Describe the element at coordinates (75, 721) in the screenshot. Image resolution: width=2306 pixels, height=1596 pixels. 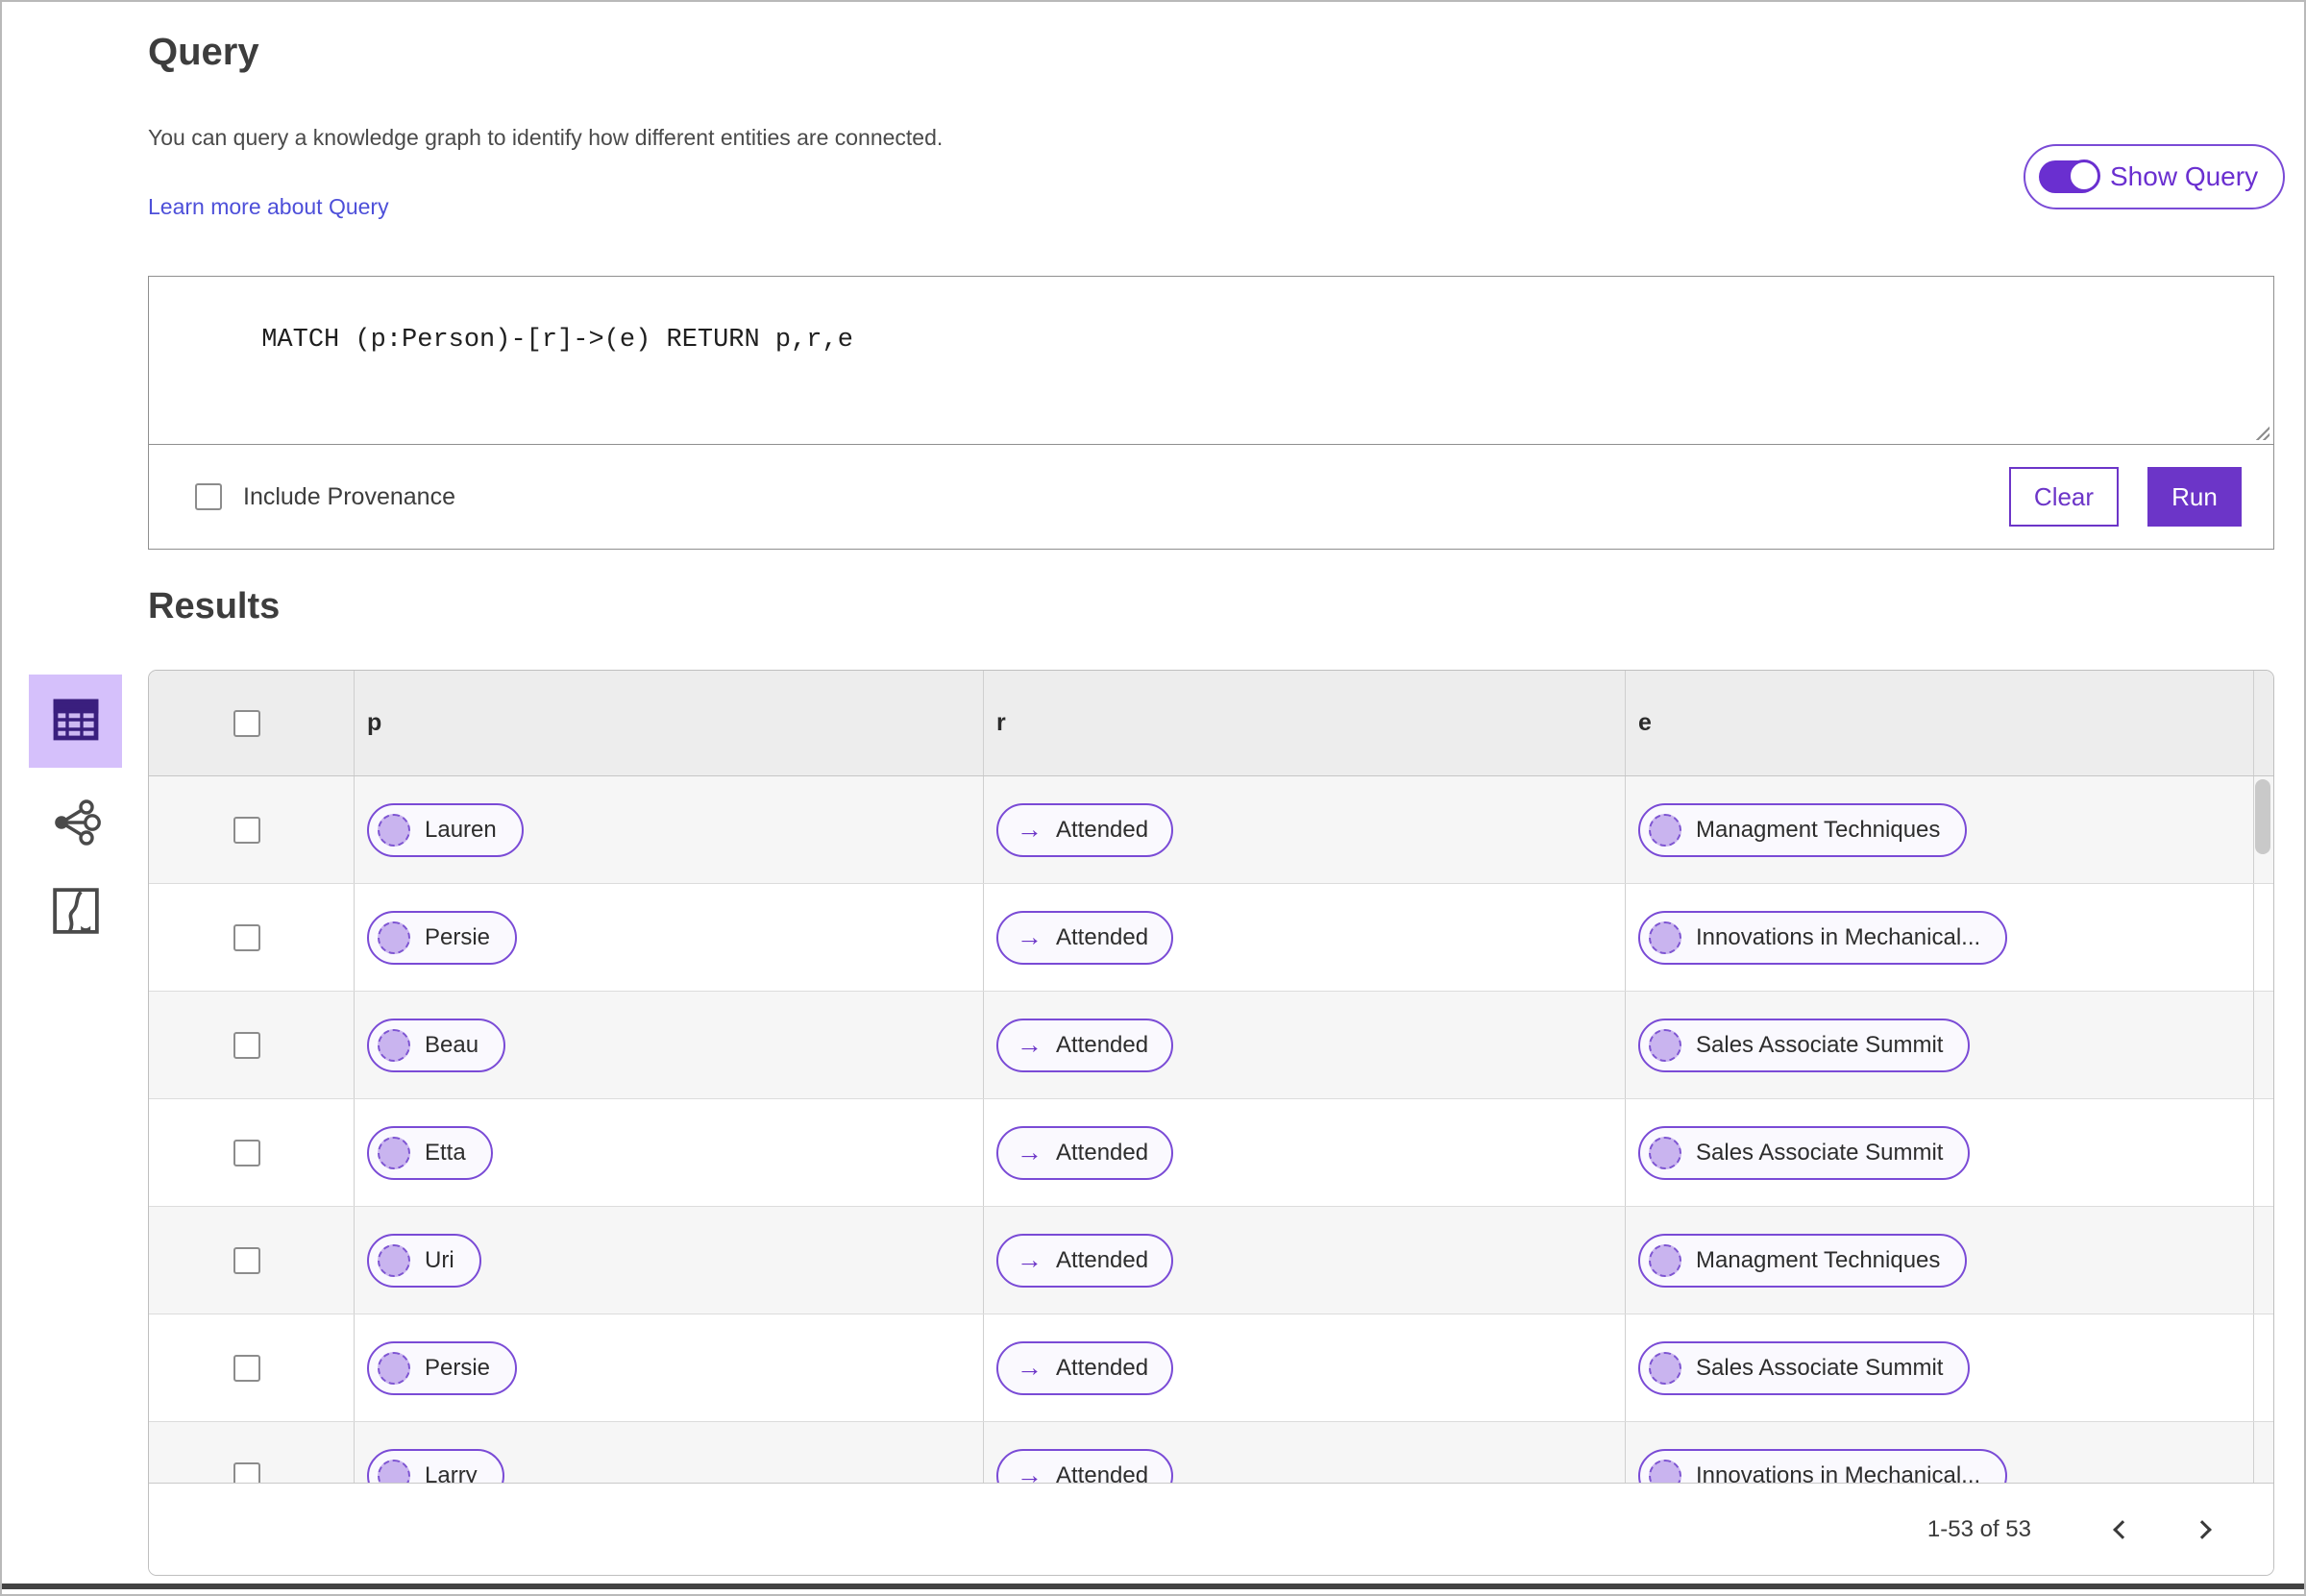
I see `table-view-button` at that location.